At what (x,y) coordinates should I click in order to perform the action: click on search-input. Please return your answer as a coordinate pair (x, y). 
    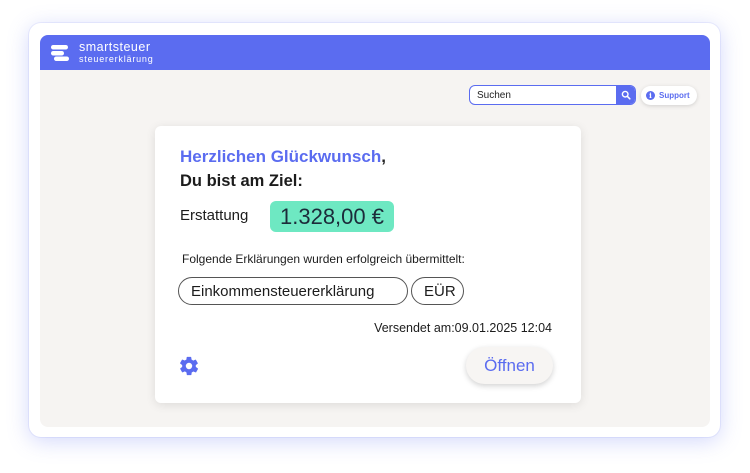
    Looking at the image, I should click on (543, 95).